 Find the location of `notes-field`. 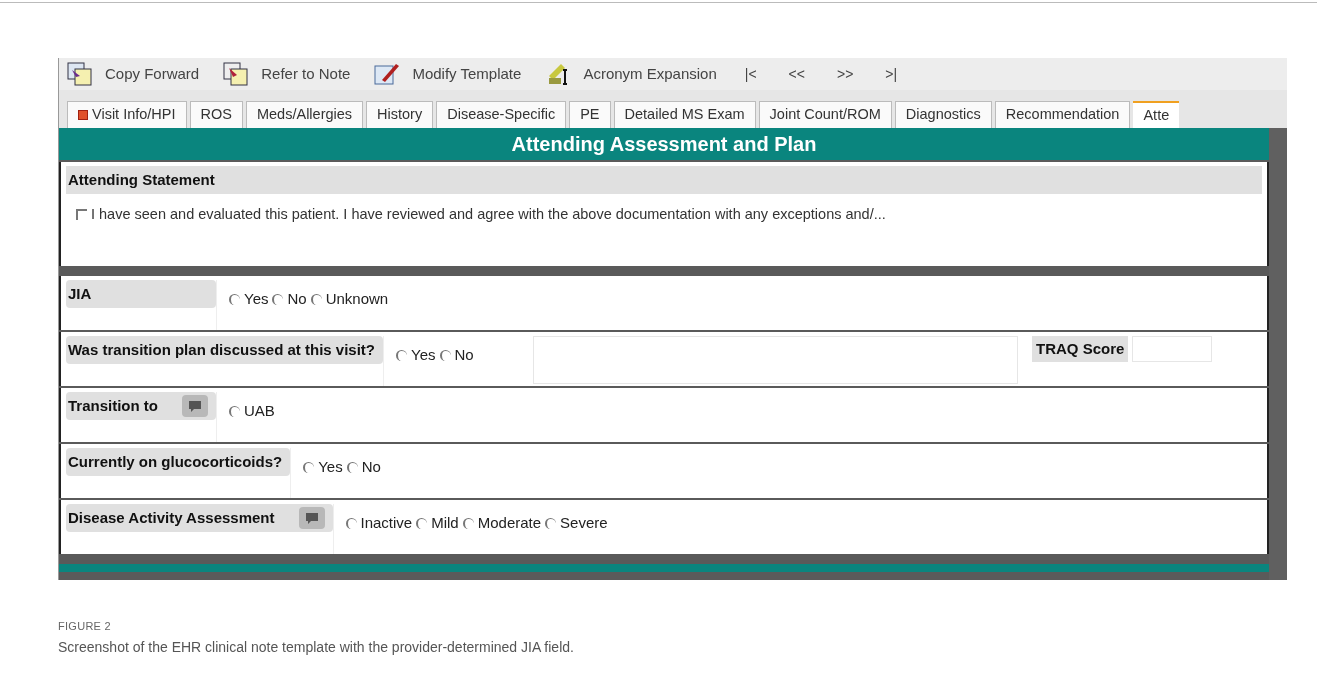

notes-field is located at coordinates (775, 360).